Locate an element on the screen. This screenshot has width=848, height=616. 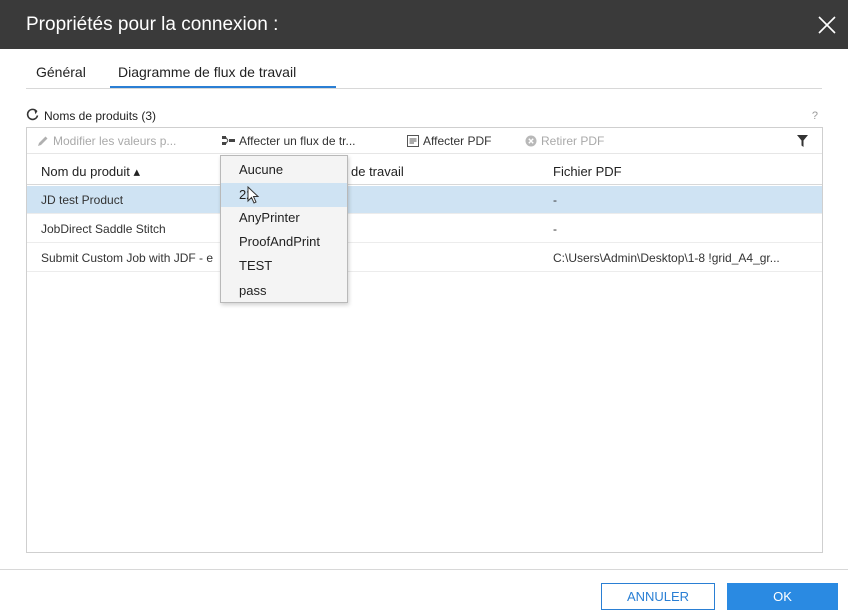
column-pdf-file: Fichier PDF is located at coordinates (587, 171).